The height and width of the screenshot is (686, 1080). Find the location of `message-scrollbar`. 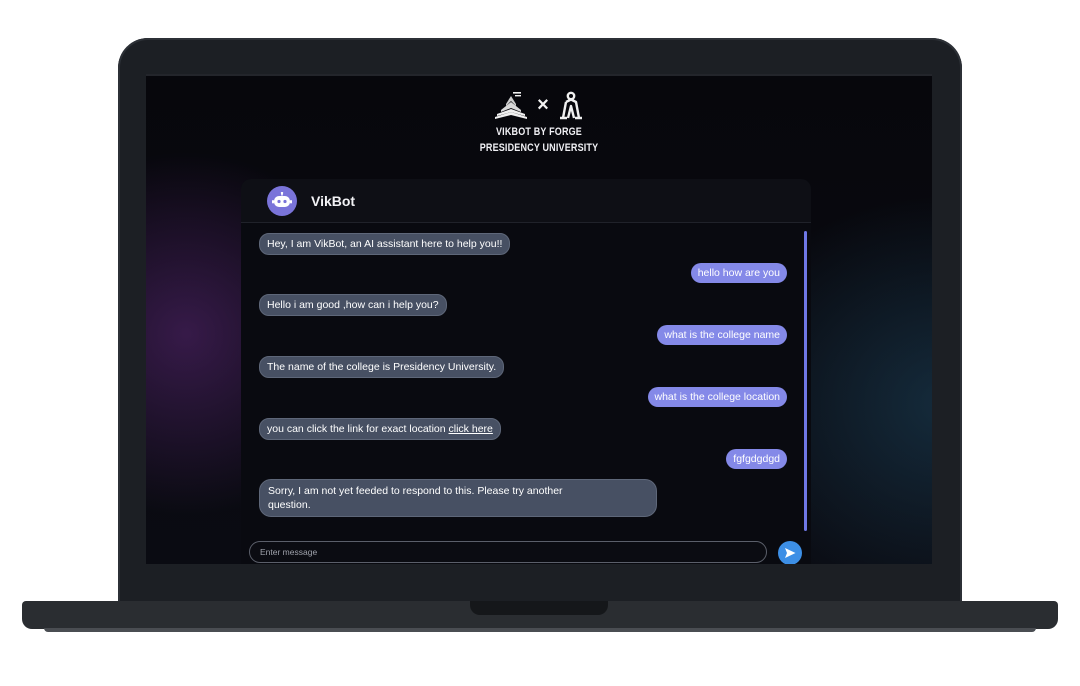

message-scrollbar is located at coordinates (805, 381).